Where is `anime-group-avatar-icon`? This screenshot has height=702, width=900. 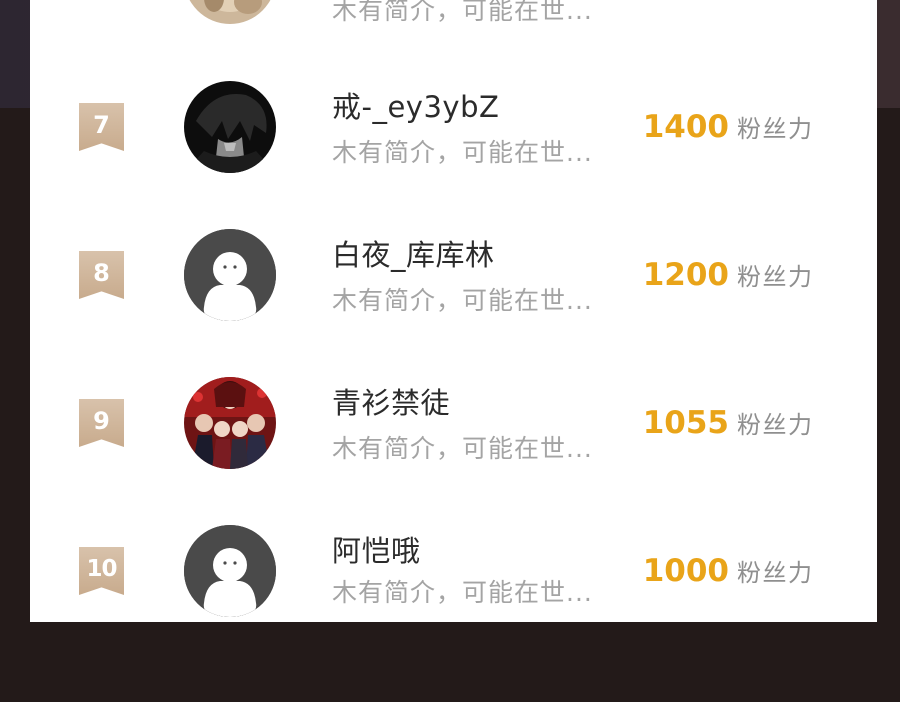 anime-group-avatar-icon is located at coordinates (230, 423).